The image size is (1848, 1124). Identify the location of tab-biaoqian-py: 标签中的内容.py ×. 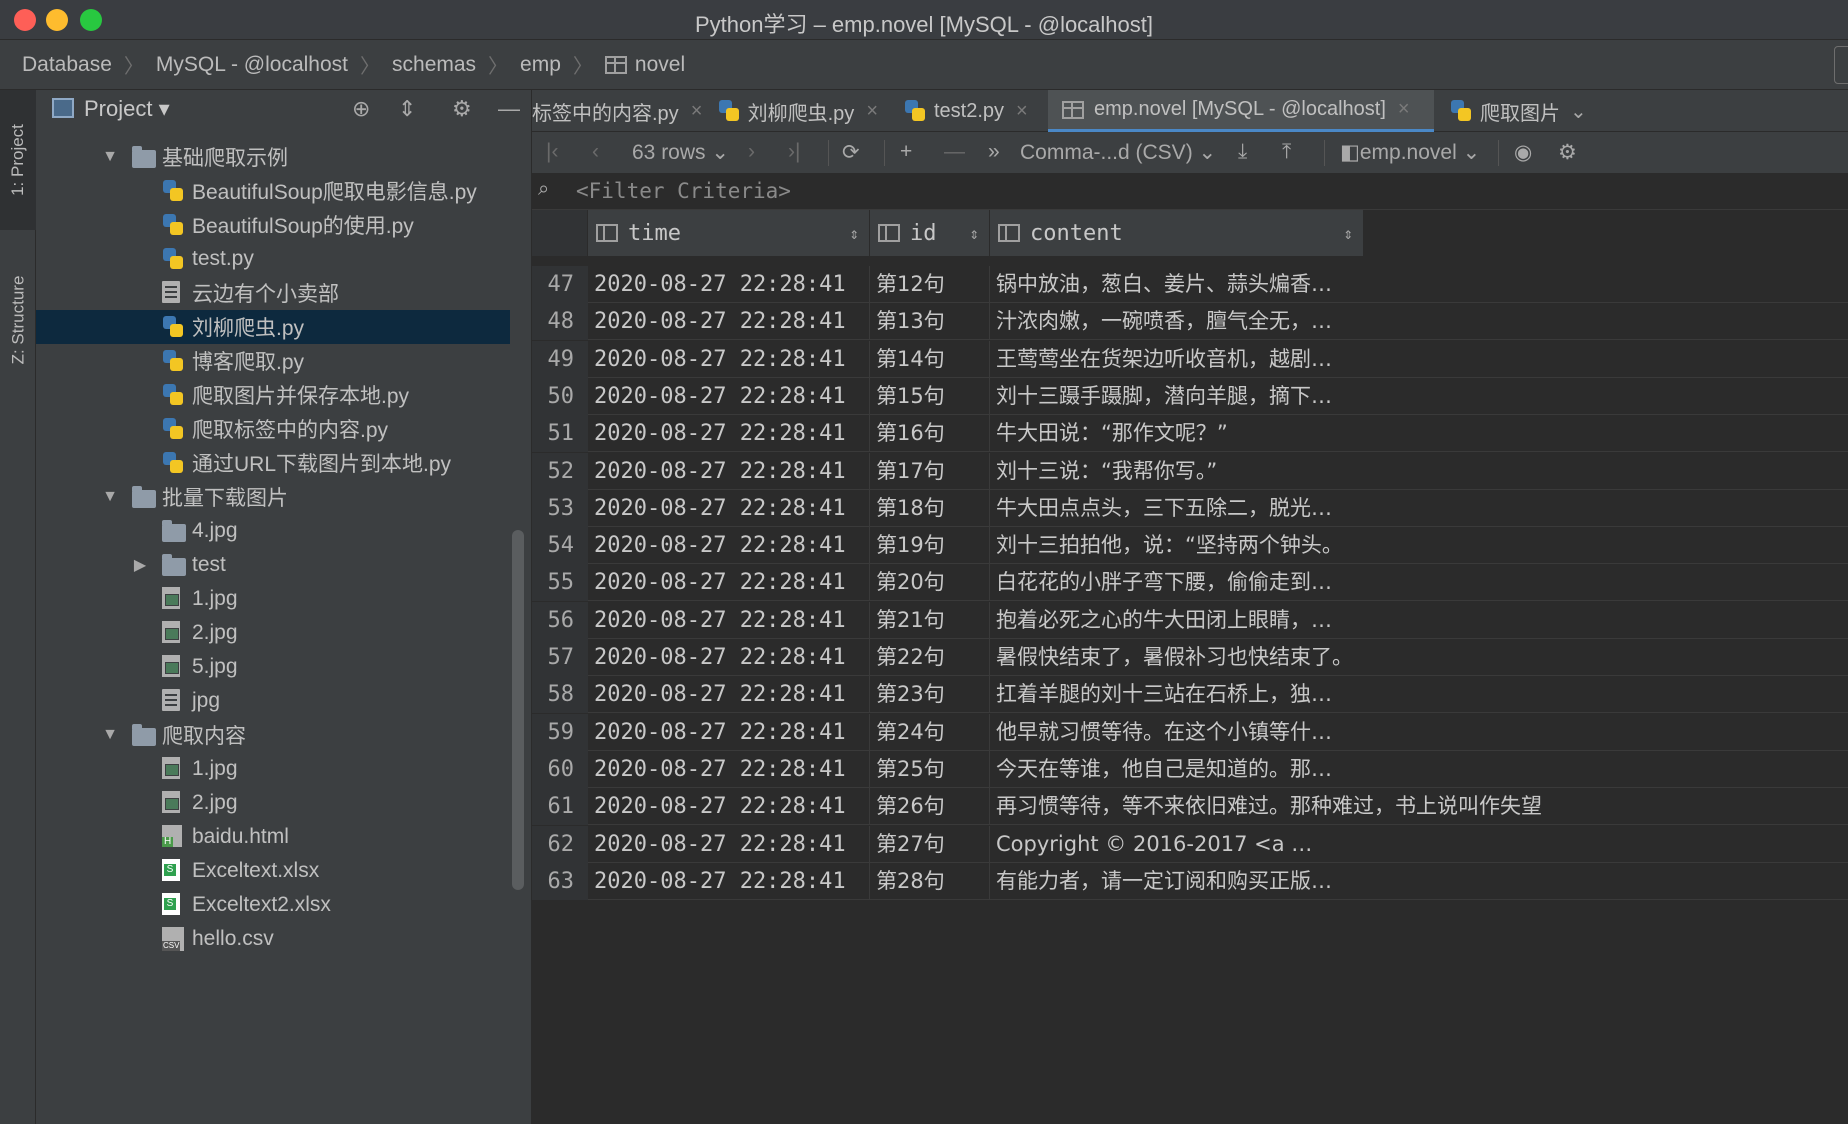
(620, 111).